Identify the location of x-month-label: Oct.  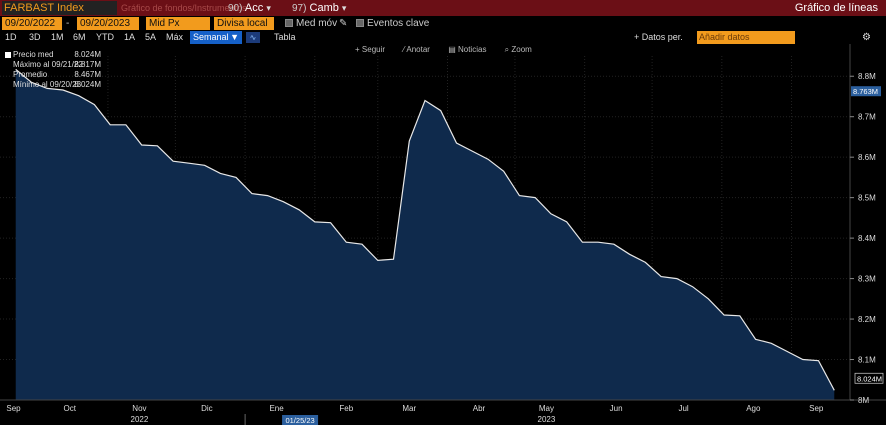
(69, 408).